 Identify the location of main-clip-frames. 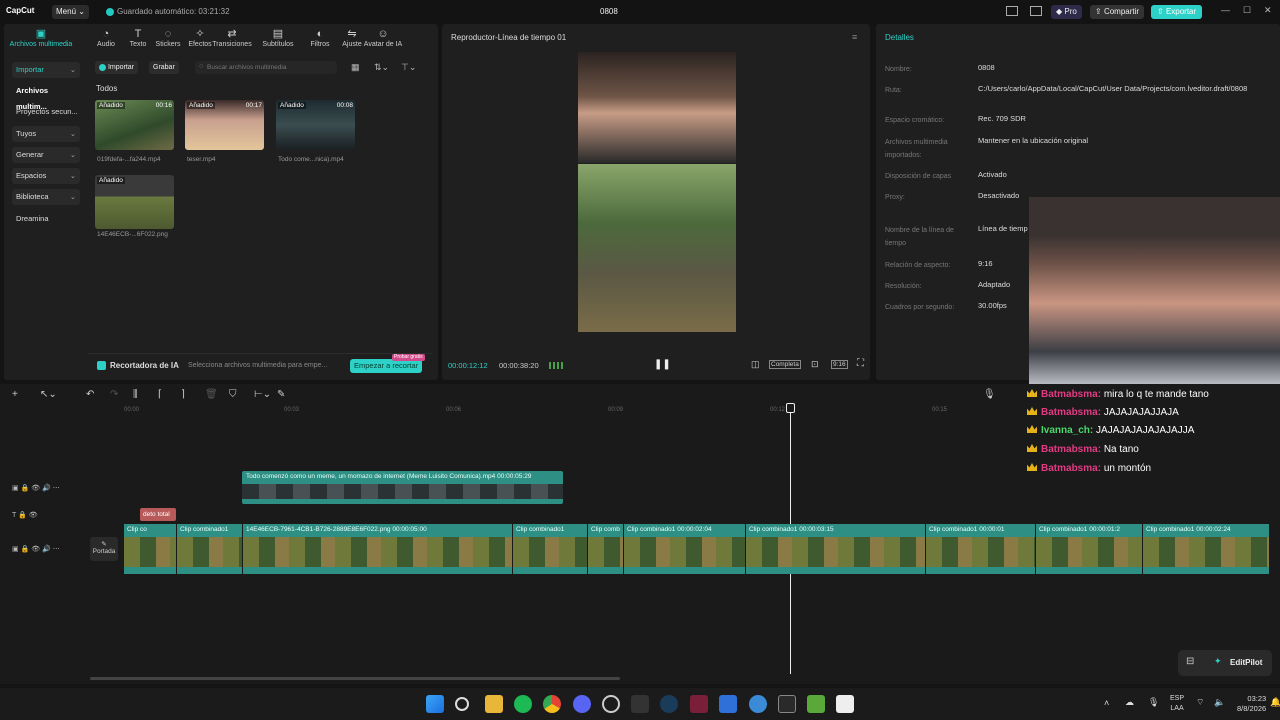
(835, 552).